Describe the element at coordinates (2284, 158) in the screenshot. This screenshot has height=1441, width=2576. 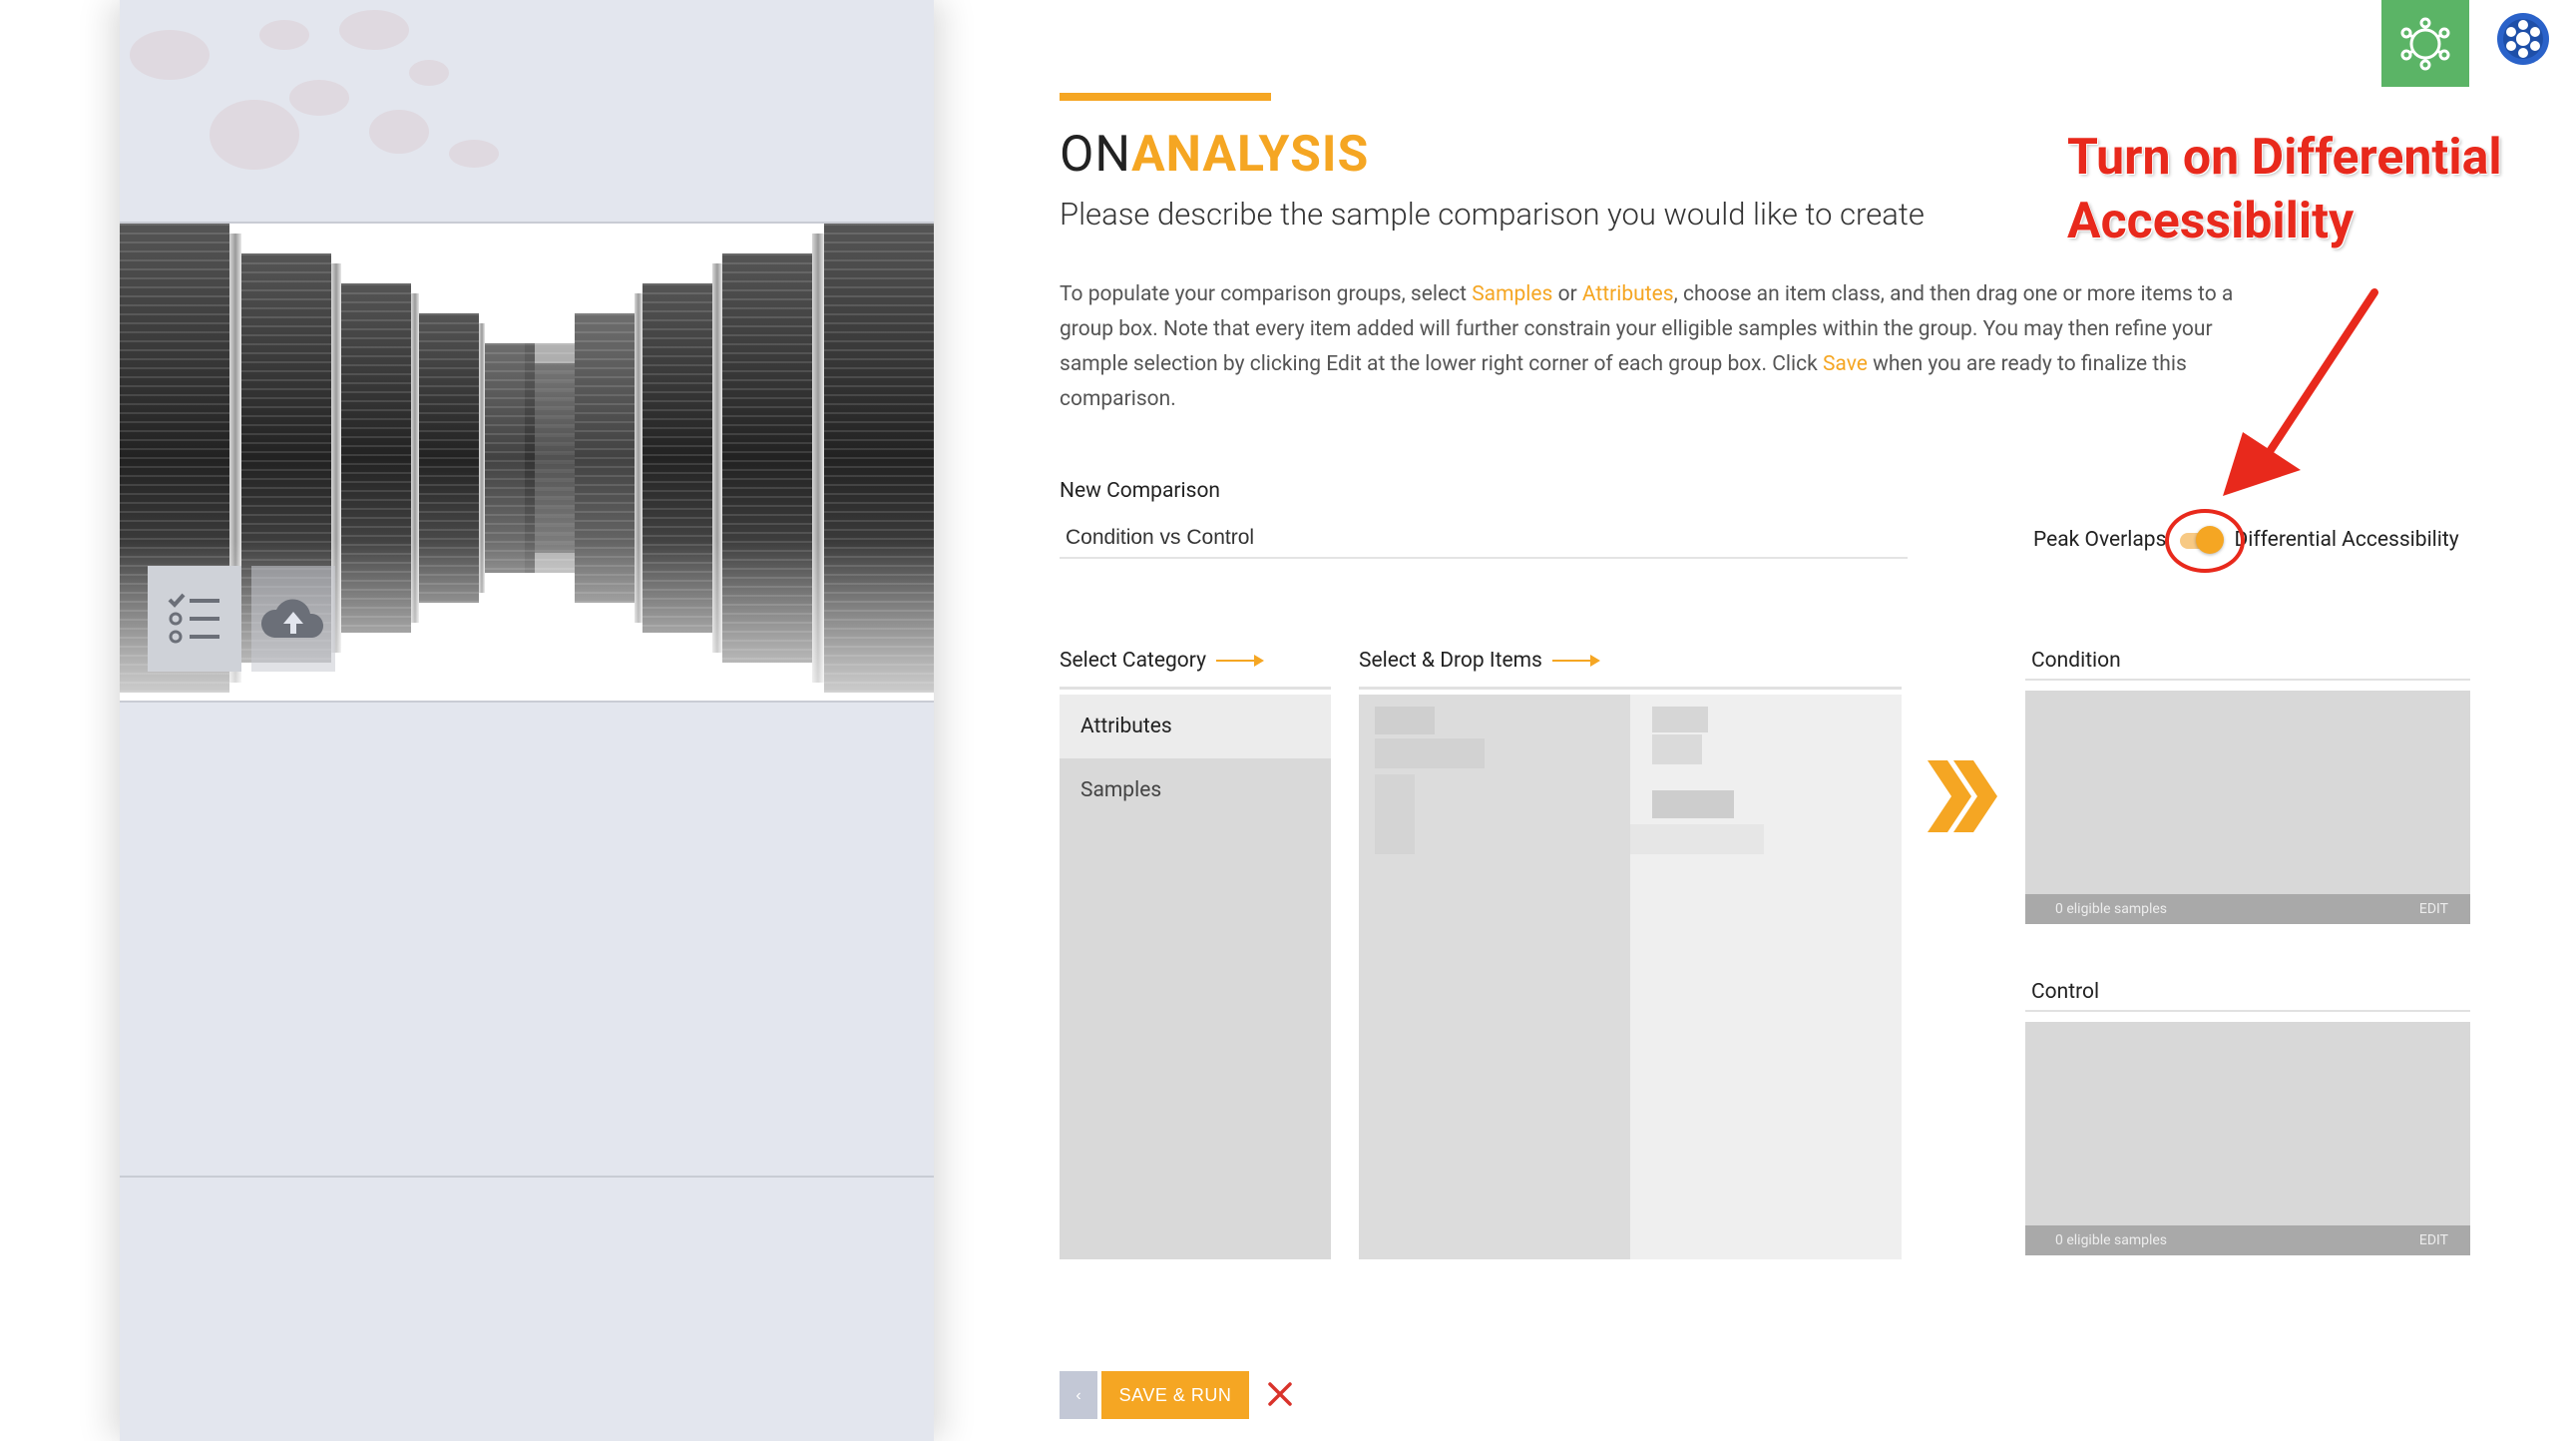
I see `annotation-line-1: Turn on Differential` at that location.